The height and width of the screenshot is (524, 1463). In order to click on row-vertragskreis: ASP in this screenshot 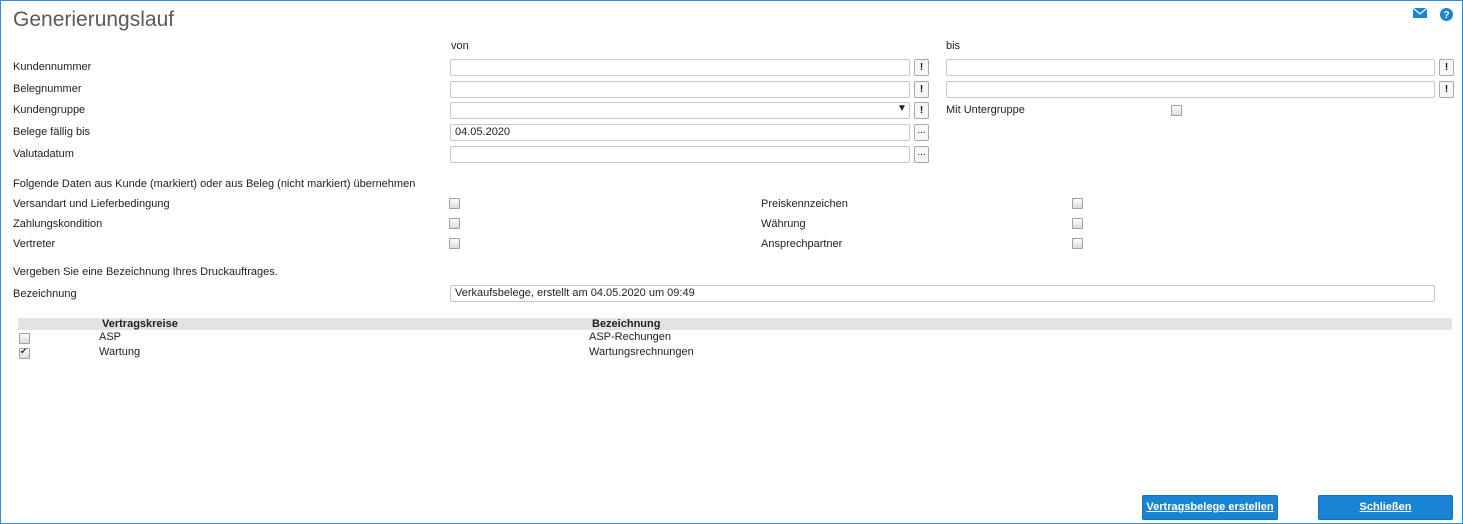, I will do `click(110, 337)`.